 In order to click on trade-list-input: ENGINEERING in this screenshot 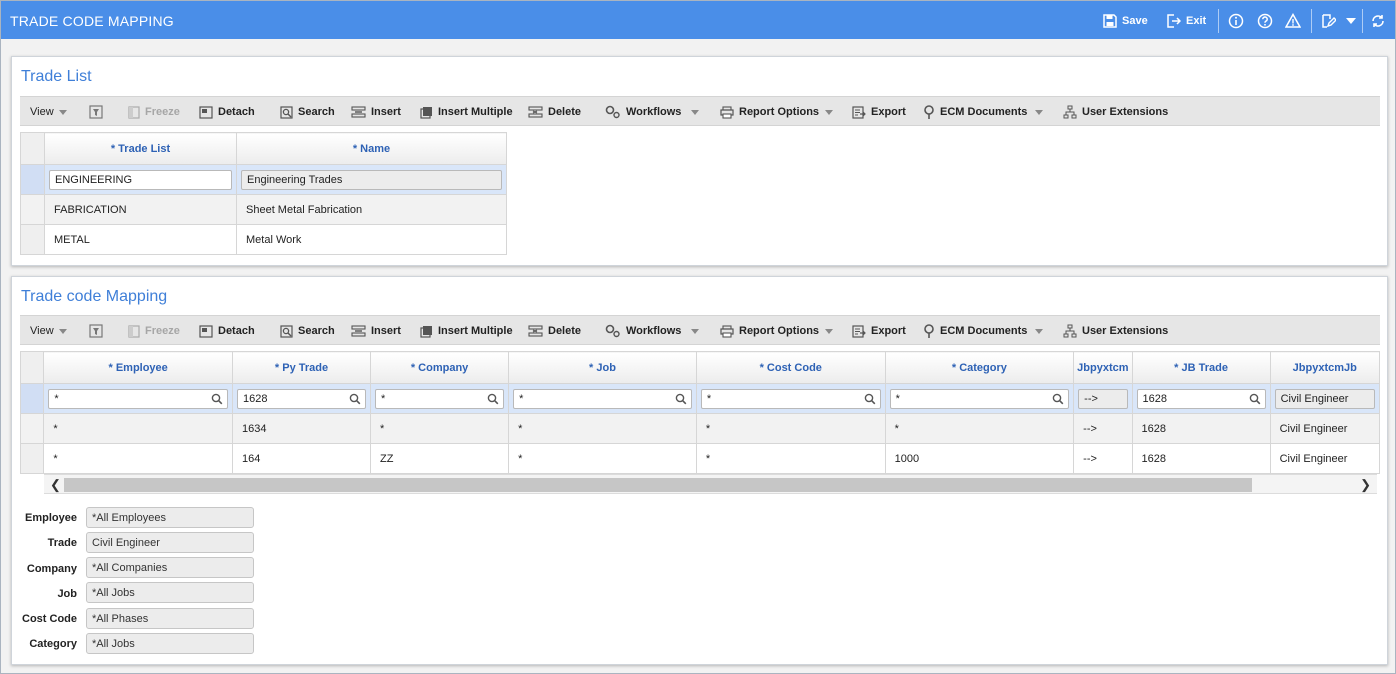, I will do `click(140, 179)`.